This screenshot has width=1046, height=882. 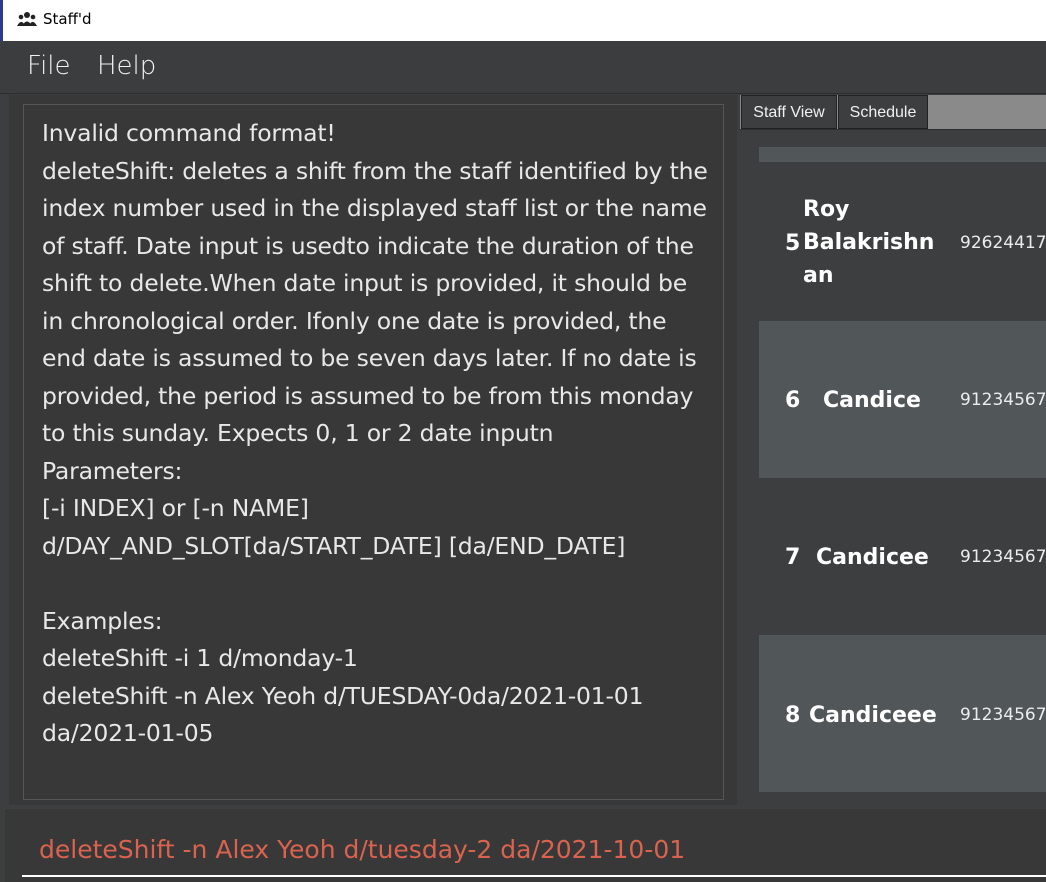 I want to click on previous-card-edge, so click(x=902, y=154).